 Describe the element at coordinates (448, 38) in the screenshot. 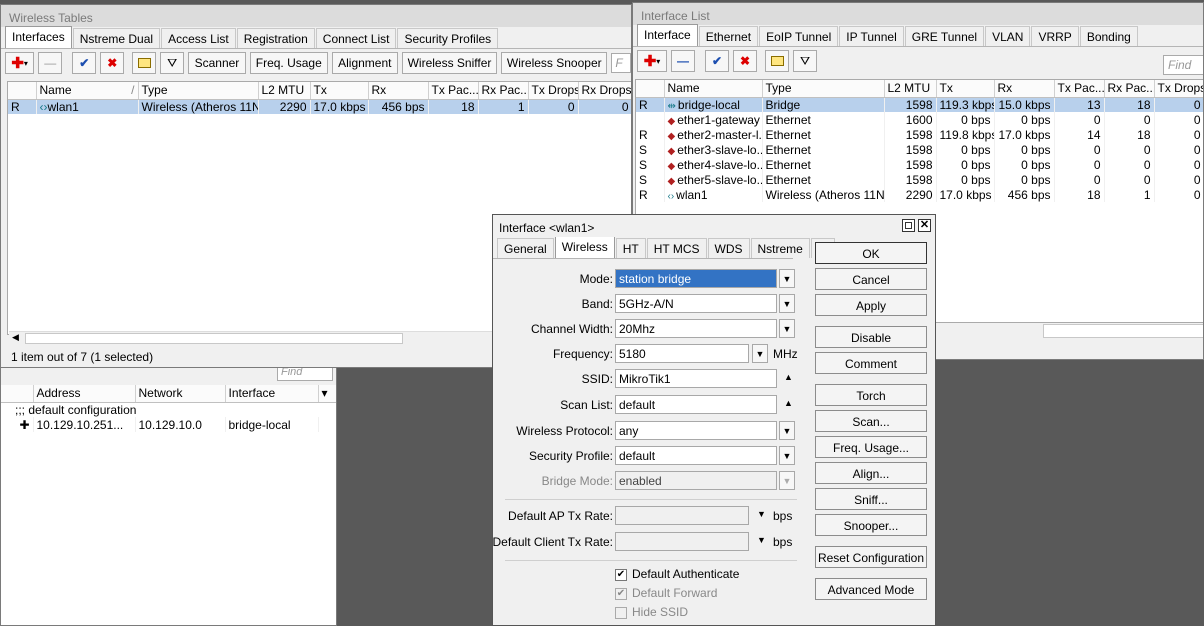

I see `tab-security-profiles: Security Profiles` at that location.